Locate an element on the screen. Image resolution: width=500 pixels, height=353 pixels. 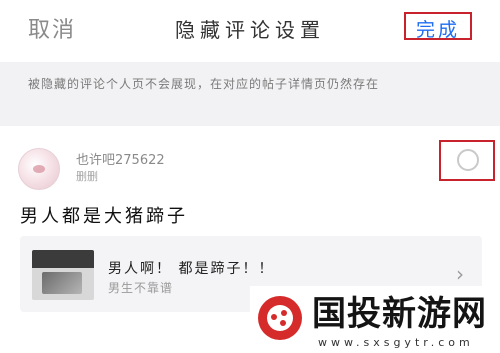
done-highlight-box: 完成 is located at coordinates (438, 27).